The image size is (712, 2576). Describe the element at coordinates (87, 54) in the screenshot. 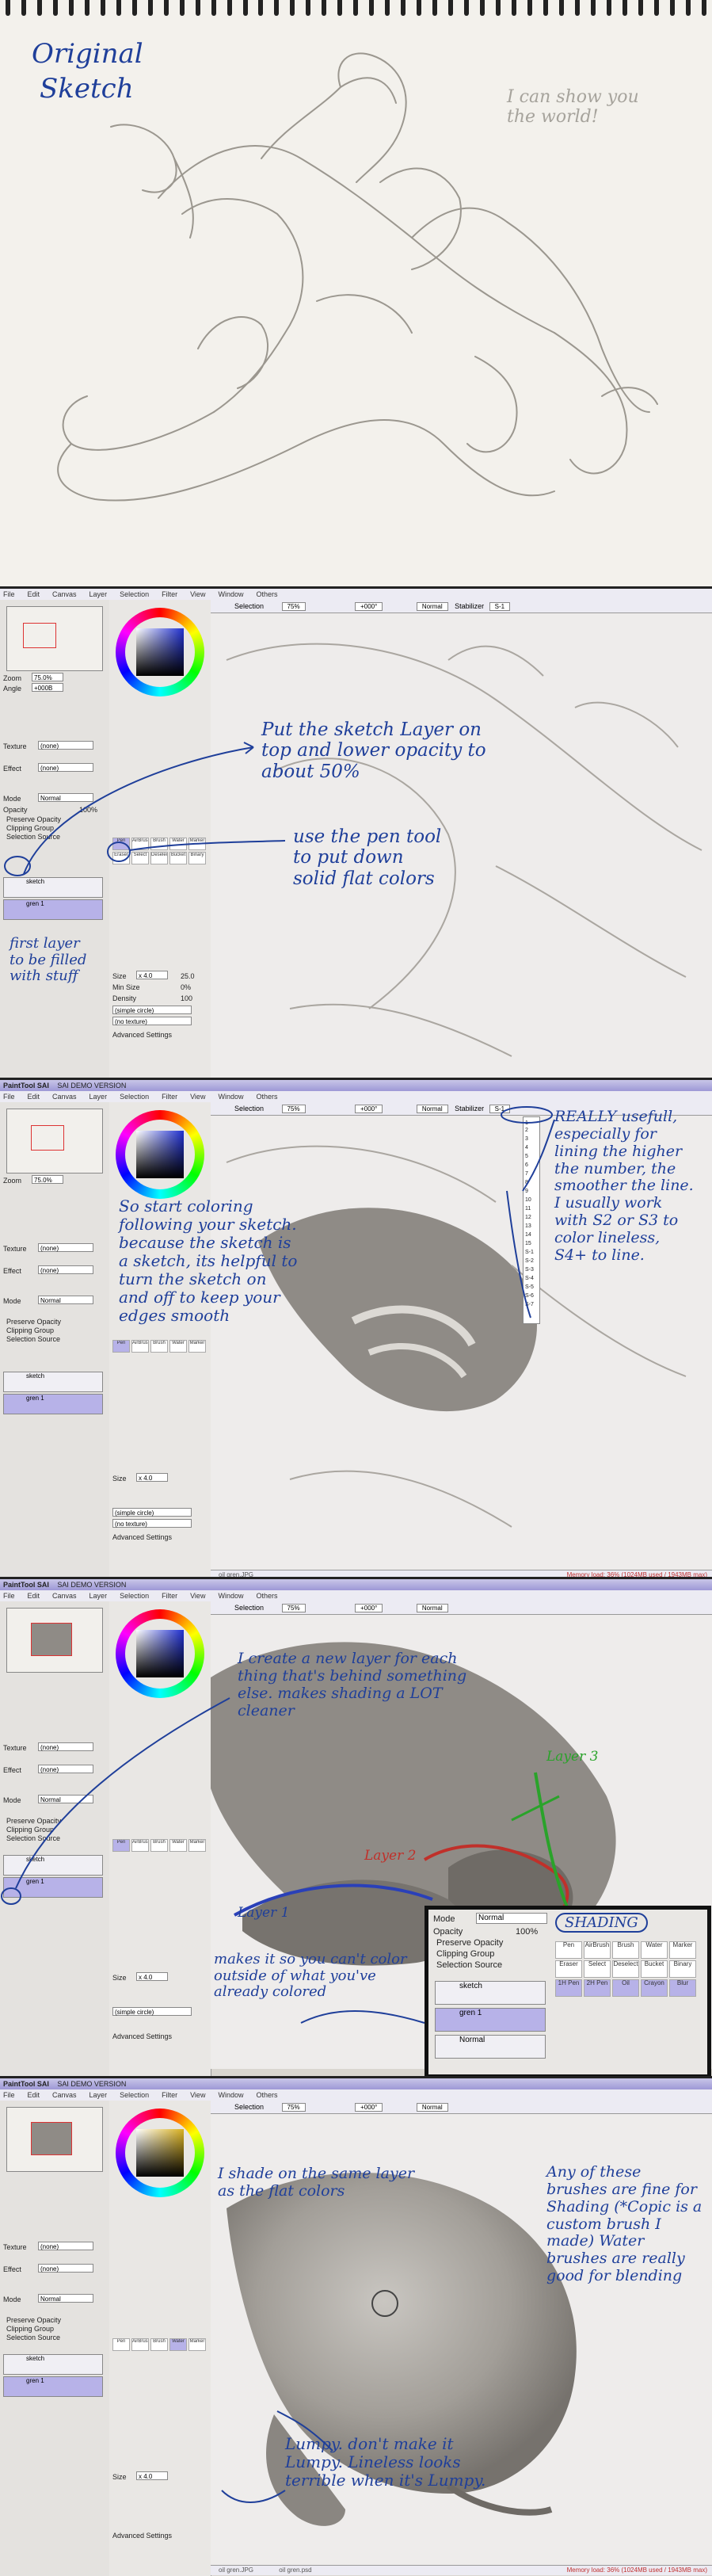

I see `sketch-title-line1: Original` at that location.